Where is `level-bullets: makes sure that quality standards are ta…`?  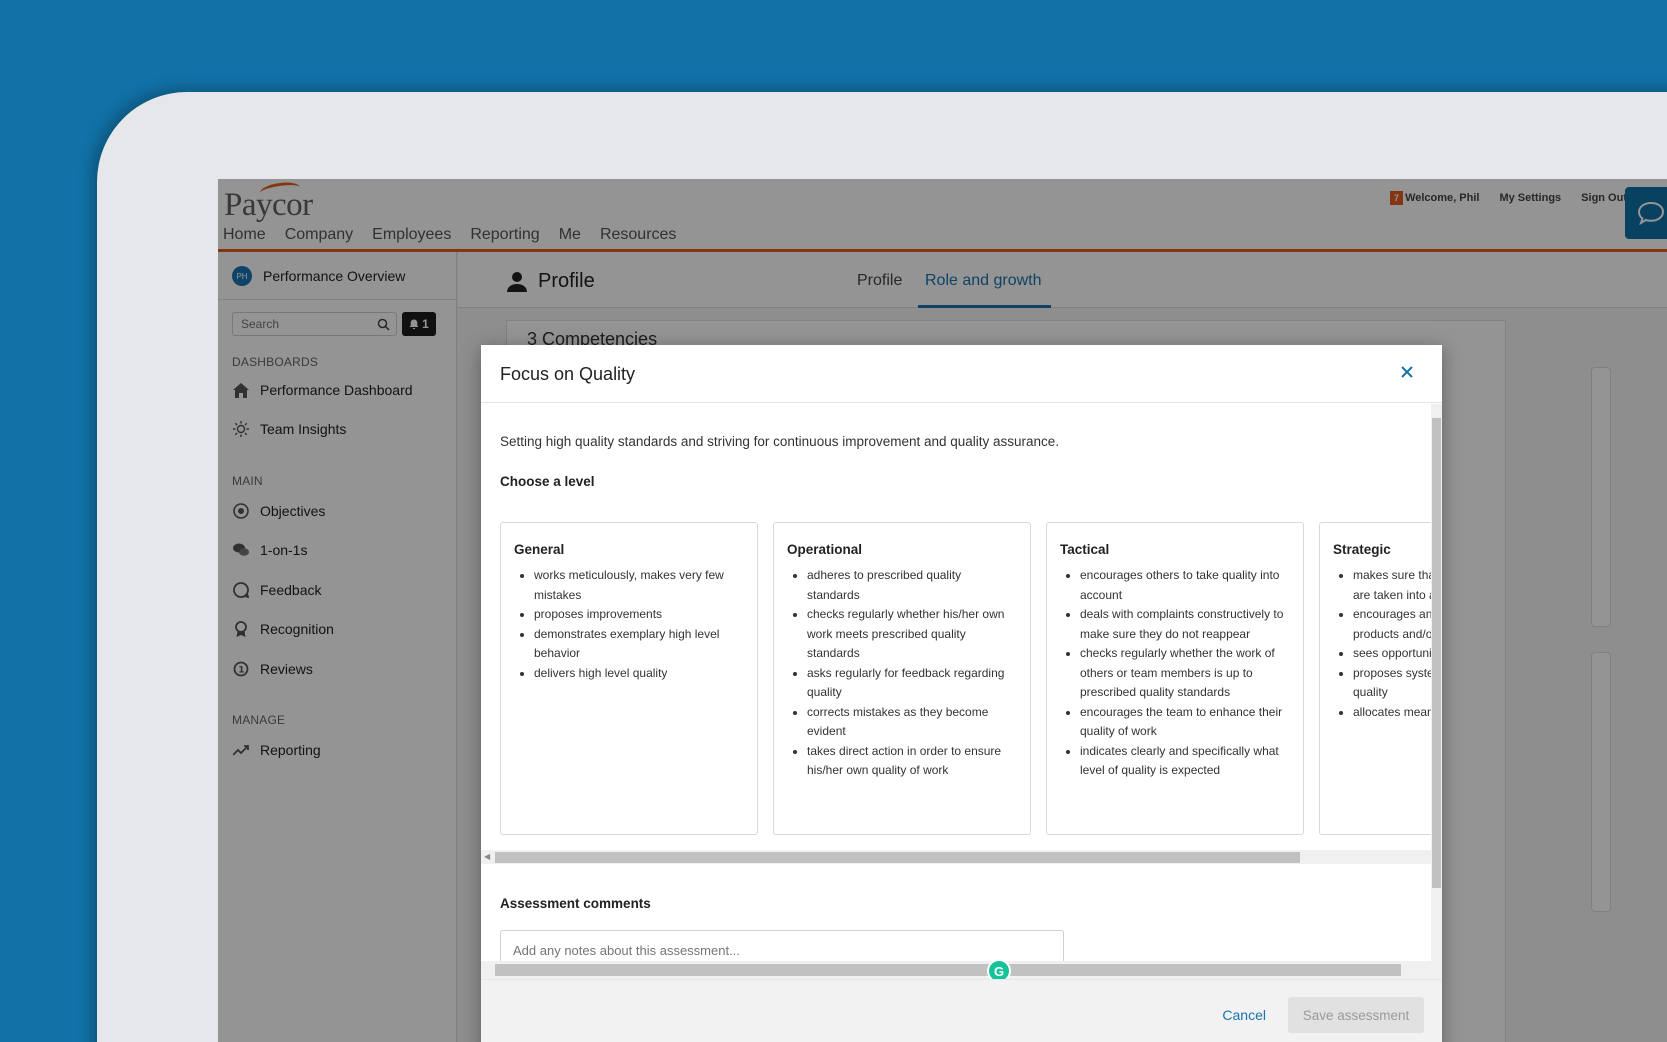 level-bullets: makes sure that quality standards are ta… is located at coordinates (1382, 644).